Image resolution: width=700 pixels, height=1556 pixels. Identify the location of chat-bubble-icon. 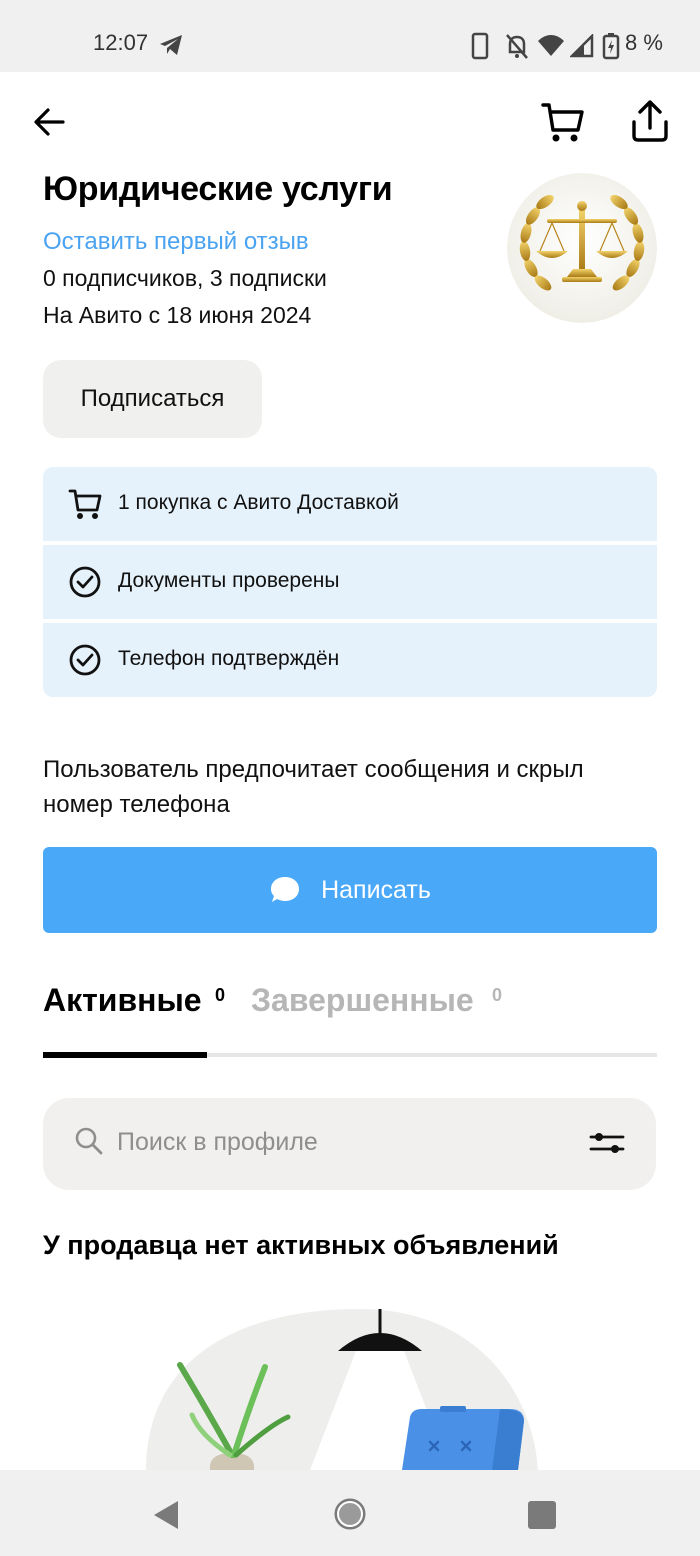
(285, 889).